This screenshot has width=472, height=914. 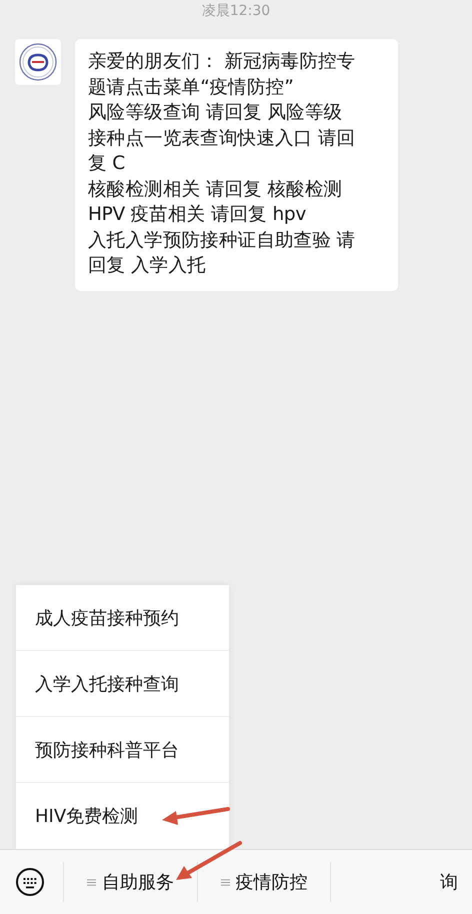 What do you see at coordinates (122, 684) in the screenshot?
I see `menu-item: 入学入托接种查询` at bounding box center [122, 684].